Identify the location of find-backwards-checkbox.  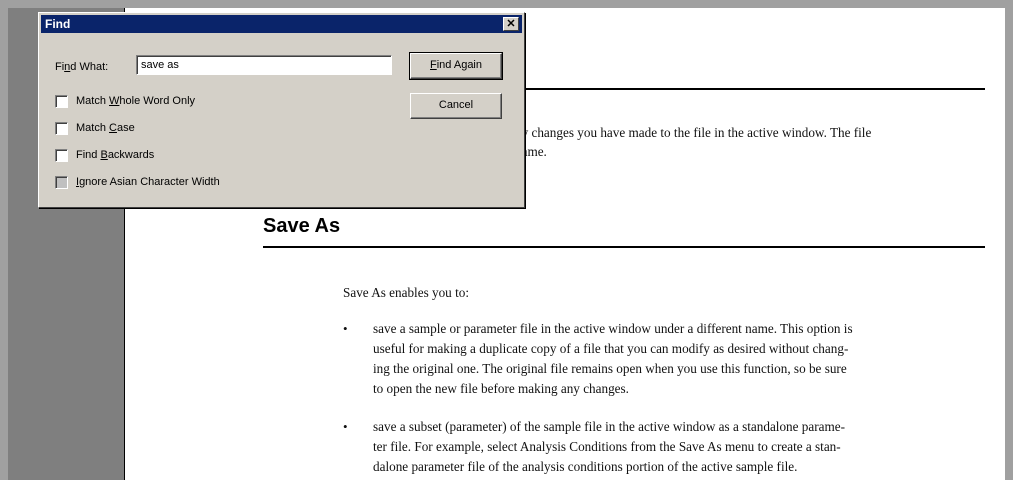
(61, 155).